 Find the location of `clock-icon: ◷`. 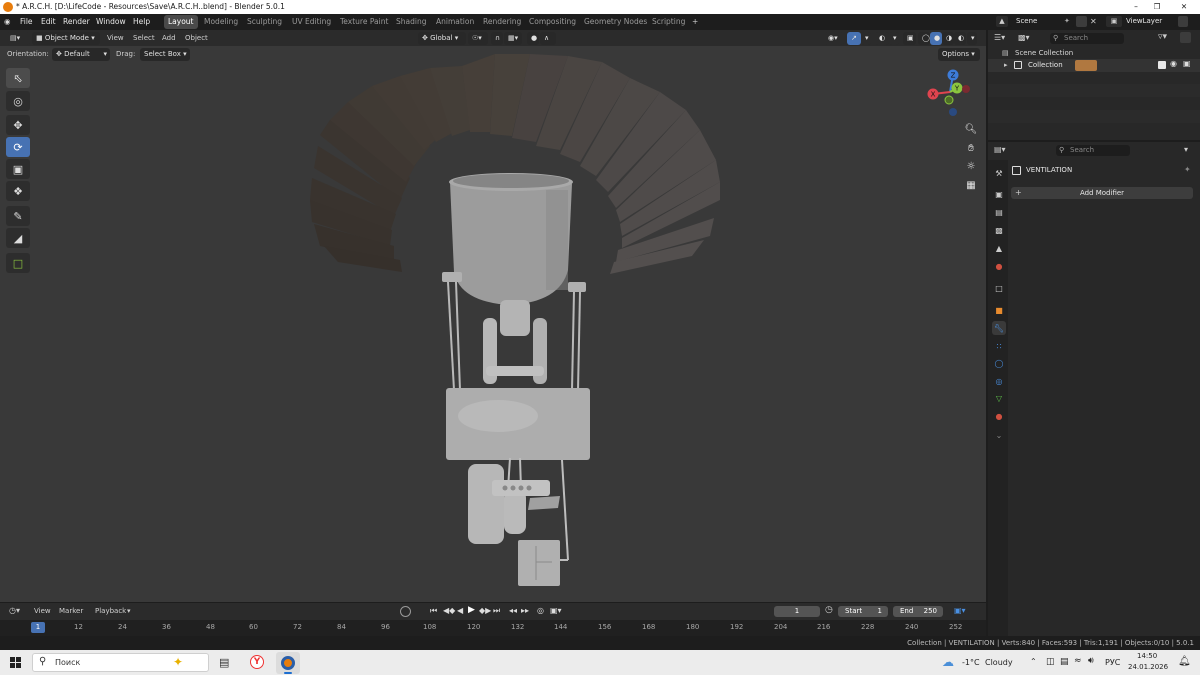

clock-icon: ◷ is located at coordinates (829, 610).